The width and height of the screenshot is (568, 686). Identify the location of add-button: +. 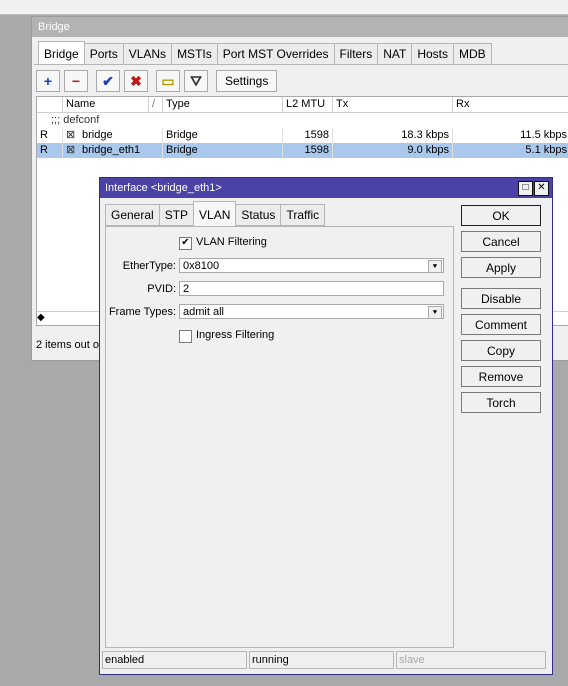
(48, 81).